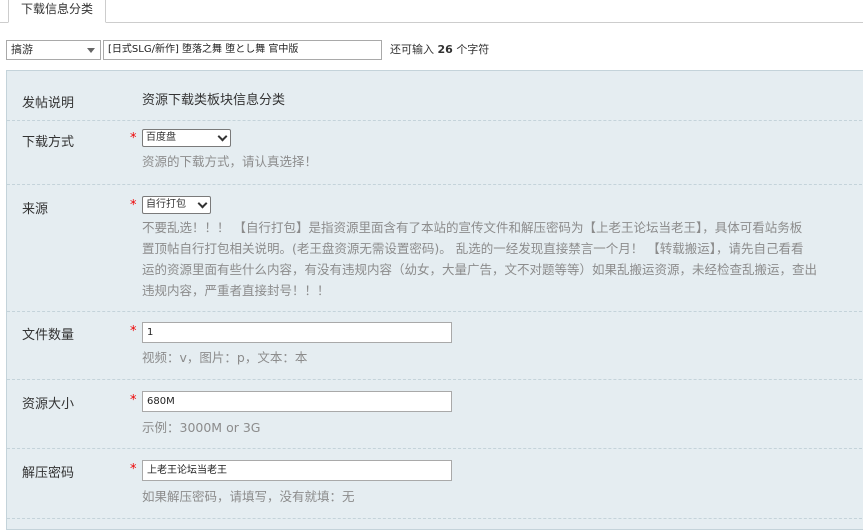 The height and width of the screenshot is (530, 863). I want to click on intro-text: 资源下载类板块信息分类, so click(214, 100).